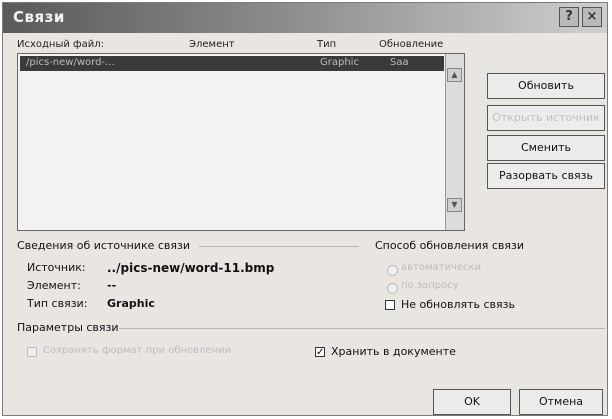  What do you see at coordinates (449, 245) in the screenshot?
I see `update-method-heading: Способ обновления связи` at bounding box center [449, 245].